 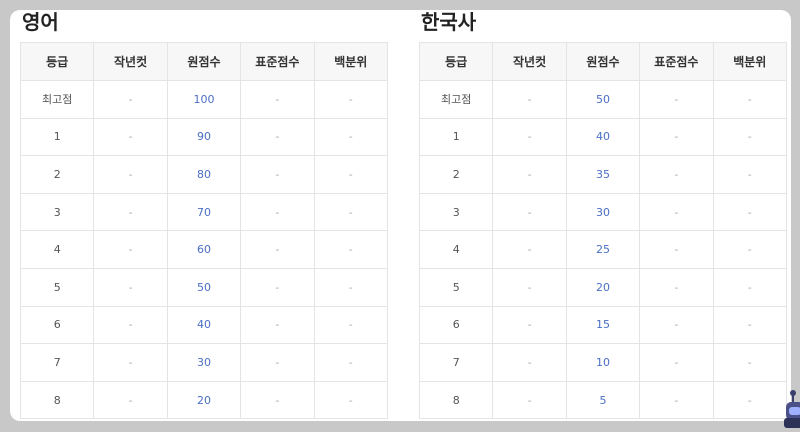 I want to click on cell-raw-score: 35, so click(x=603, y=174).